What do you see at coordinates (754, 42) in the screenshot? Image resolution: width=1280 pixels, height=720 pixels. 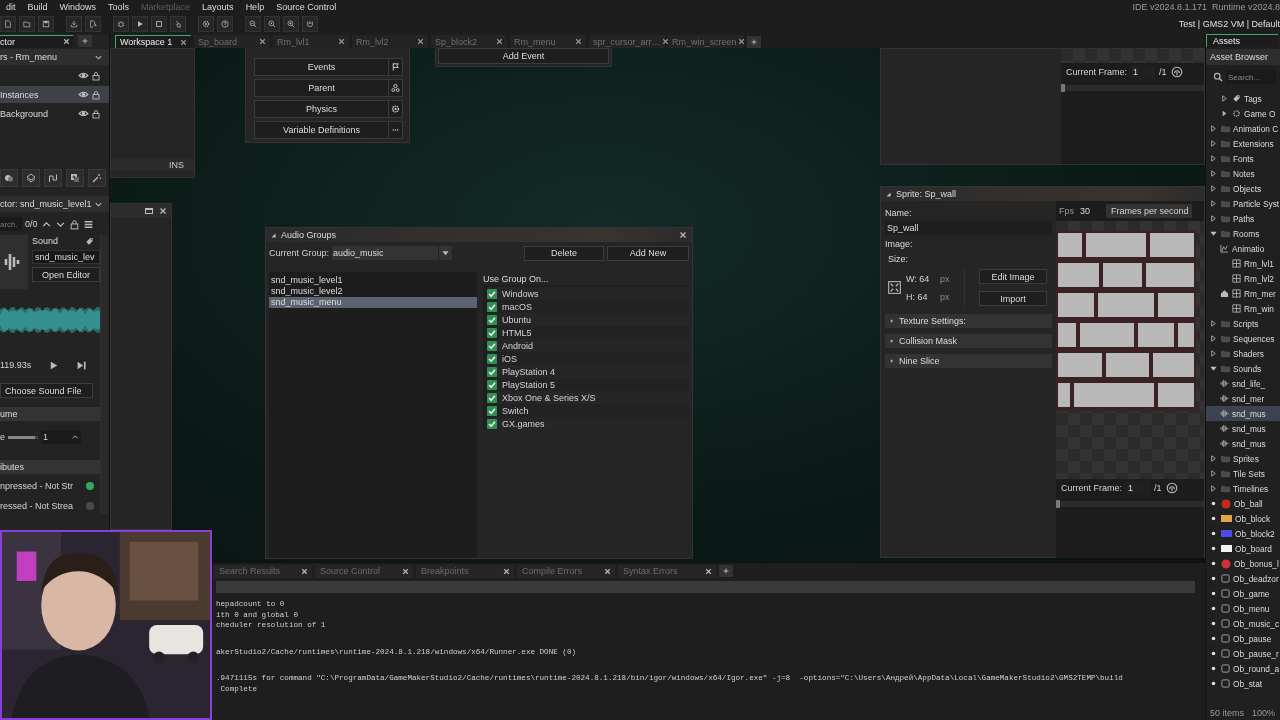 I see `add-tab-icon` at bounding box center [754, 42].